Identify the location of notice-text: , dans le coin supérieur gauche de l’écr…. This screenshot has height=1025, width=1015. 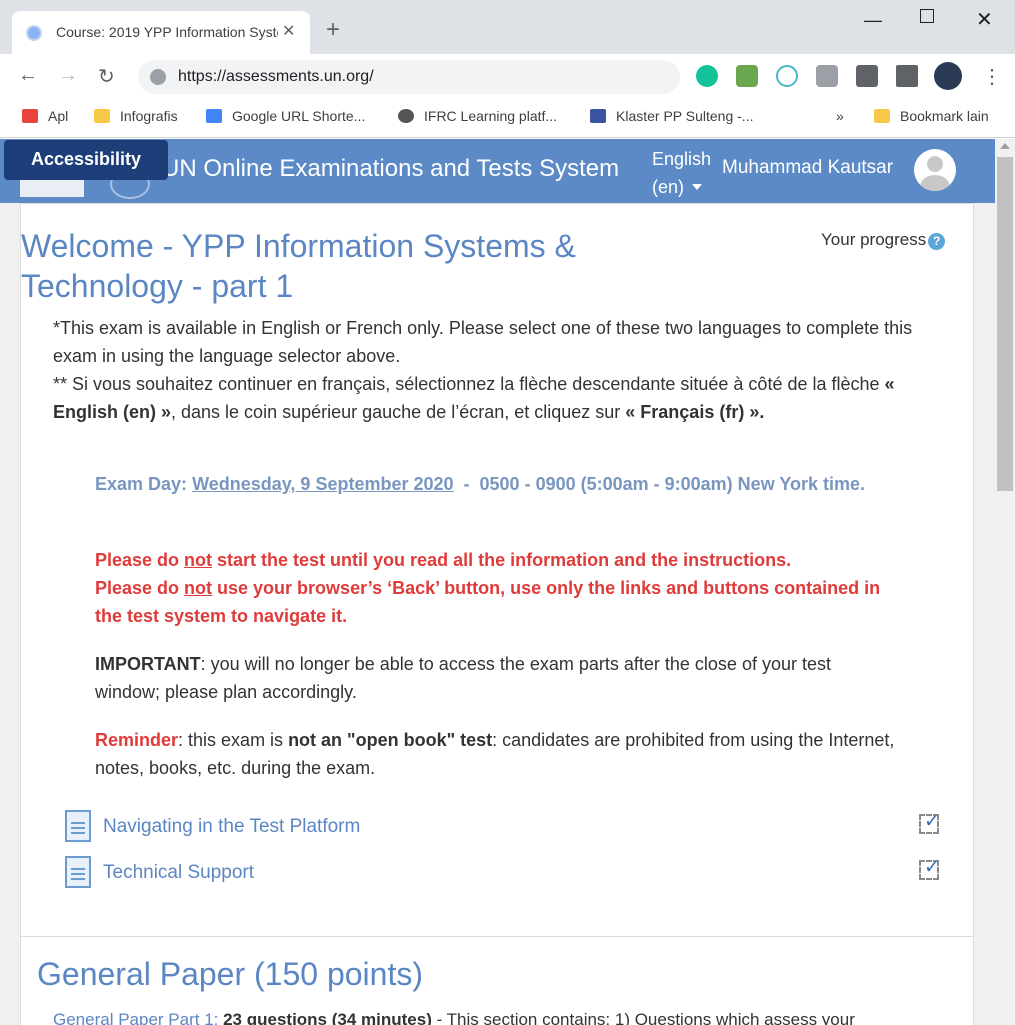
(398, 412).